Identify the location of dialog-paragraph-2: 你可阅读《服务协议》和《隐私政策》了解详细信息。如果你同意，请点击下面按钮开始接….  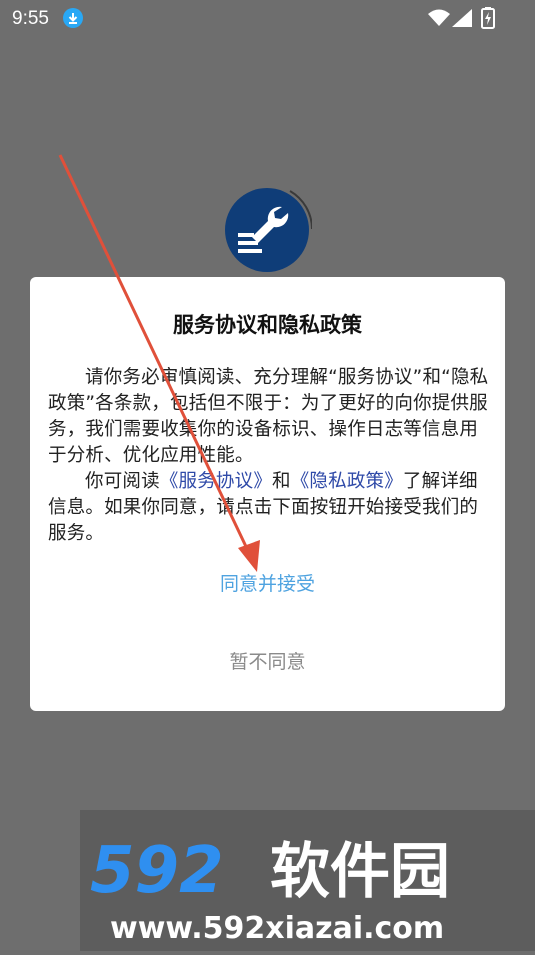
(270, 508).